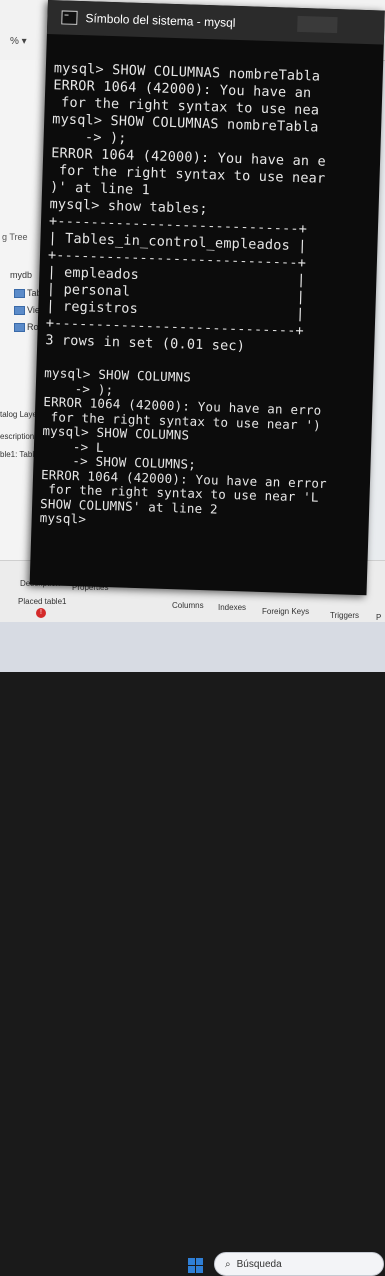 The height and width of the screenshot is (1276, 385). Describe the element at coordinates (317, 24) in the screenshot. I see `window-control-button` at that location.